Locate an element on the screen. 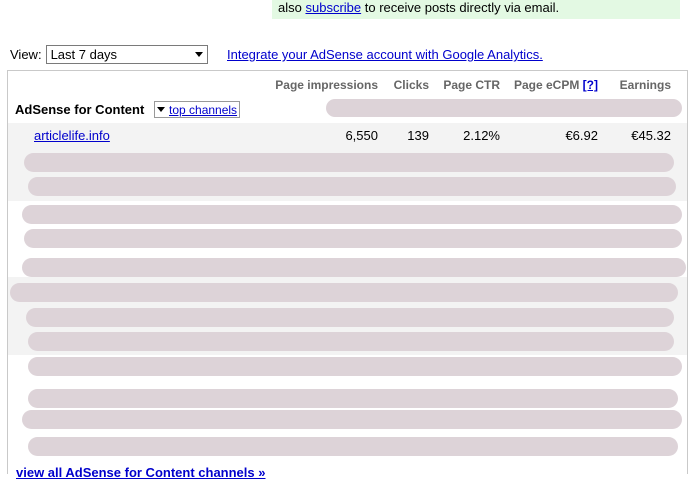 This screenshot has height=480, width=696. header-page-ecpm: Page eCPM [?] is located at coordinates (556, 85).